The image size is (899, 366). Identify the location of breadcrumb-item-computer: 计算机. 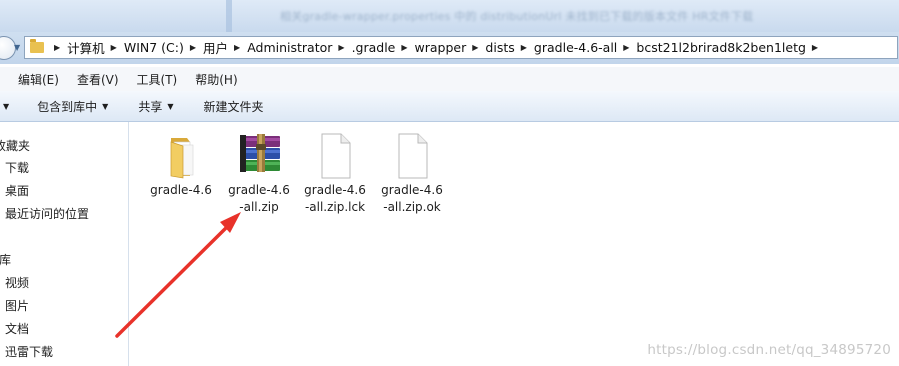
(86, 47).